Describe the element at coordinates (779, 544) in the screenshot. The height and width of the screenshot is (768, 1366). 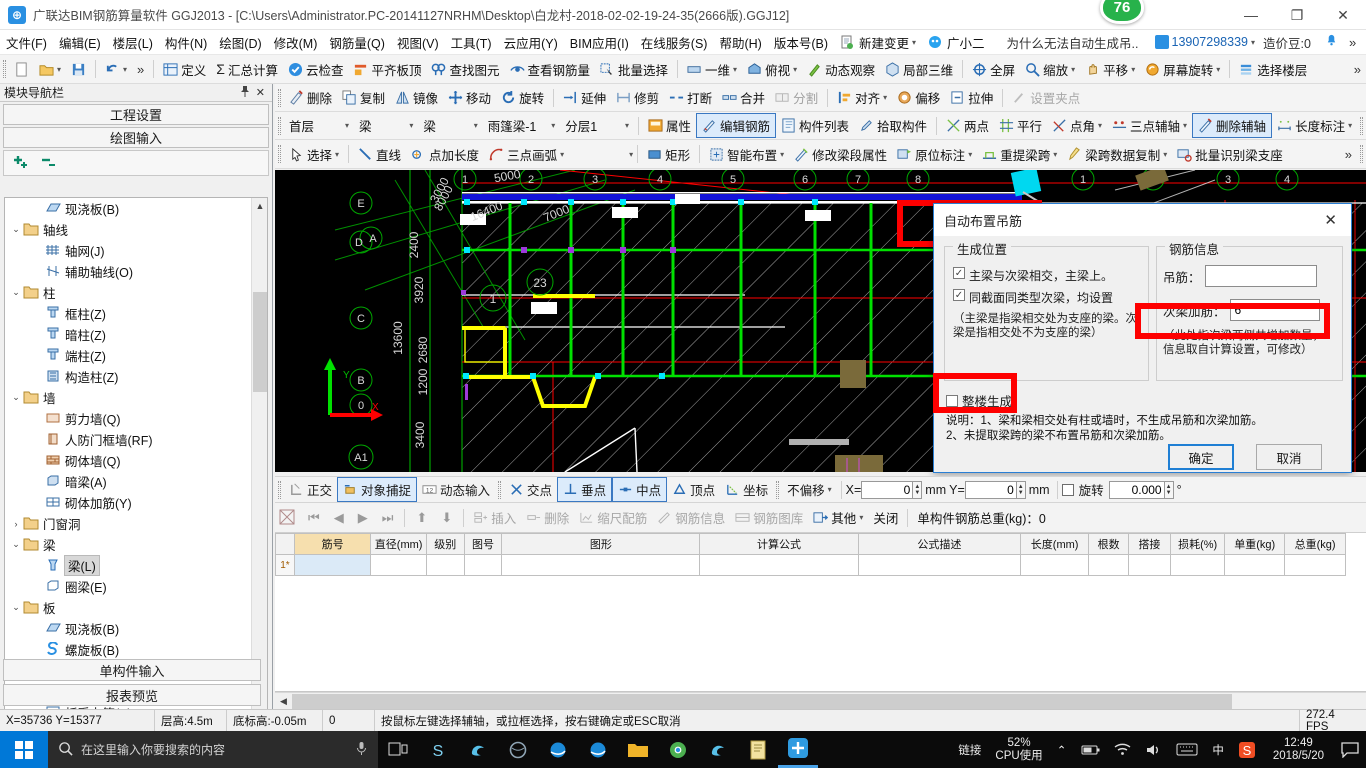
I see `th-formula: 计算公式` at that location.